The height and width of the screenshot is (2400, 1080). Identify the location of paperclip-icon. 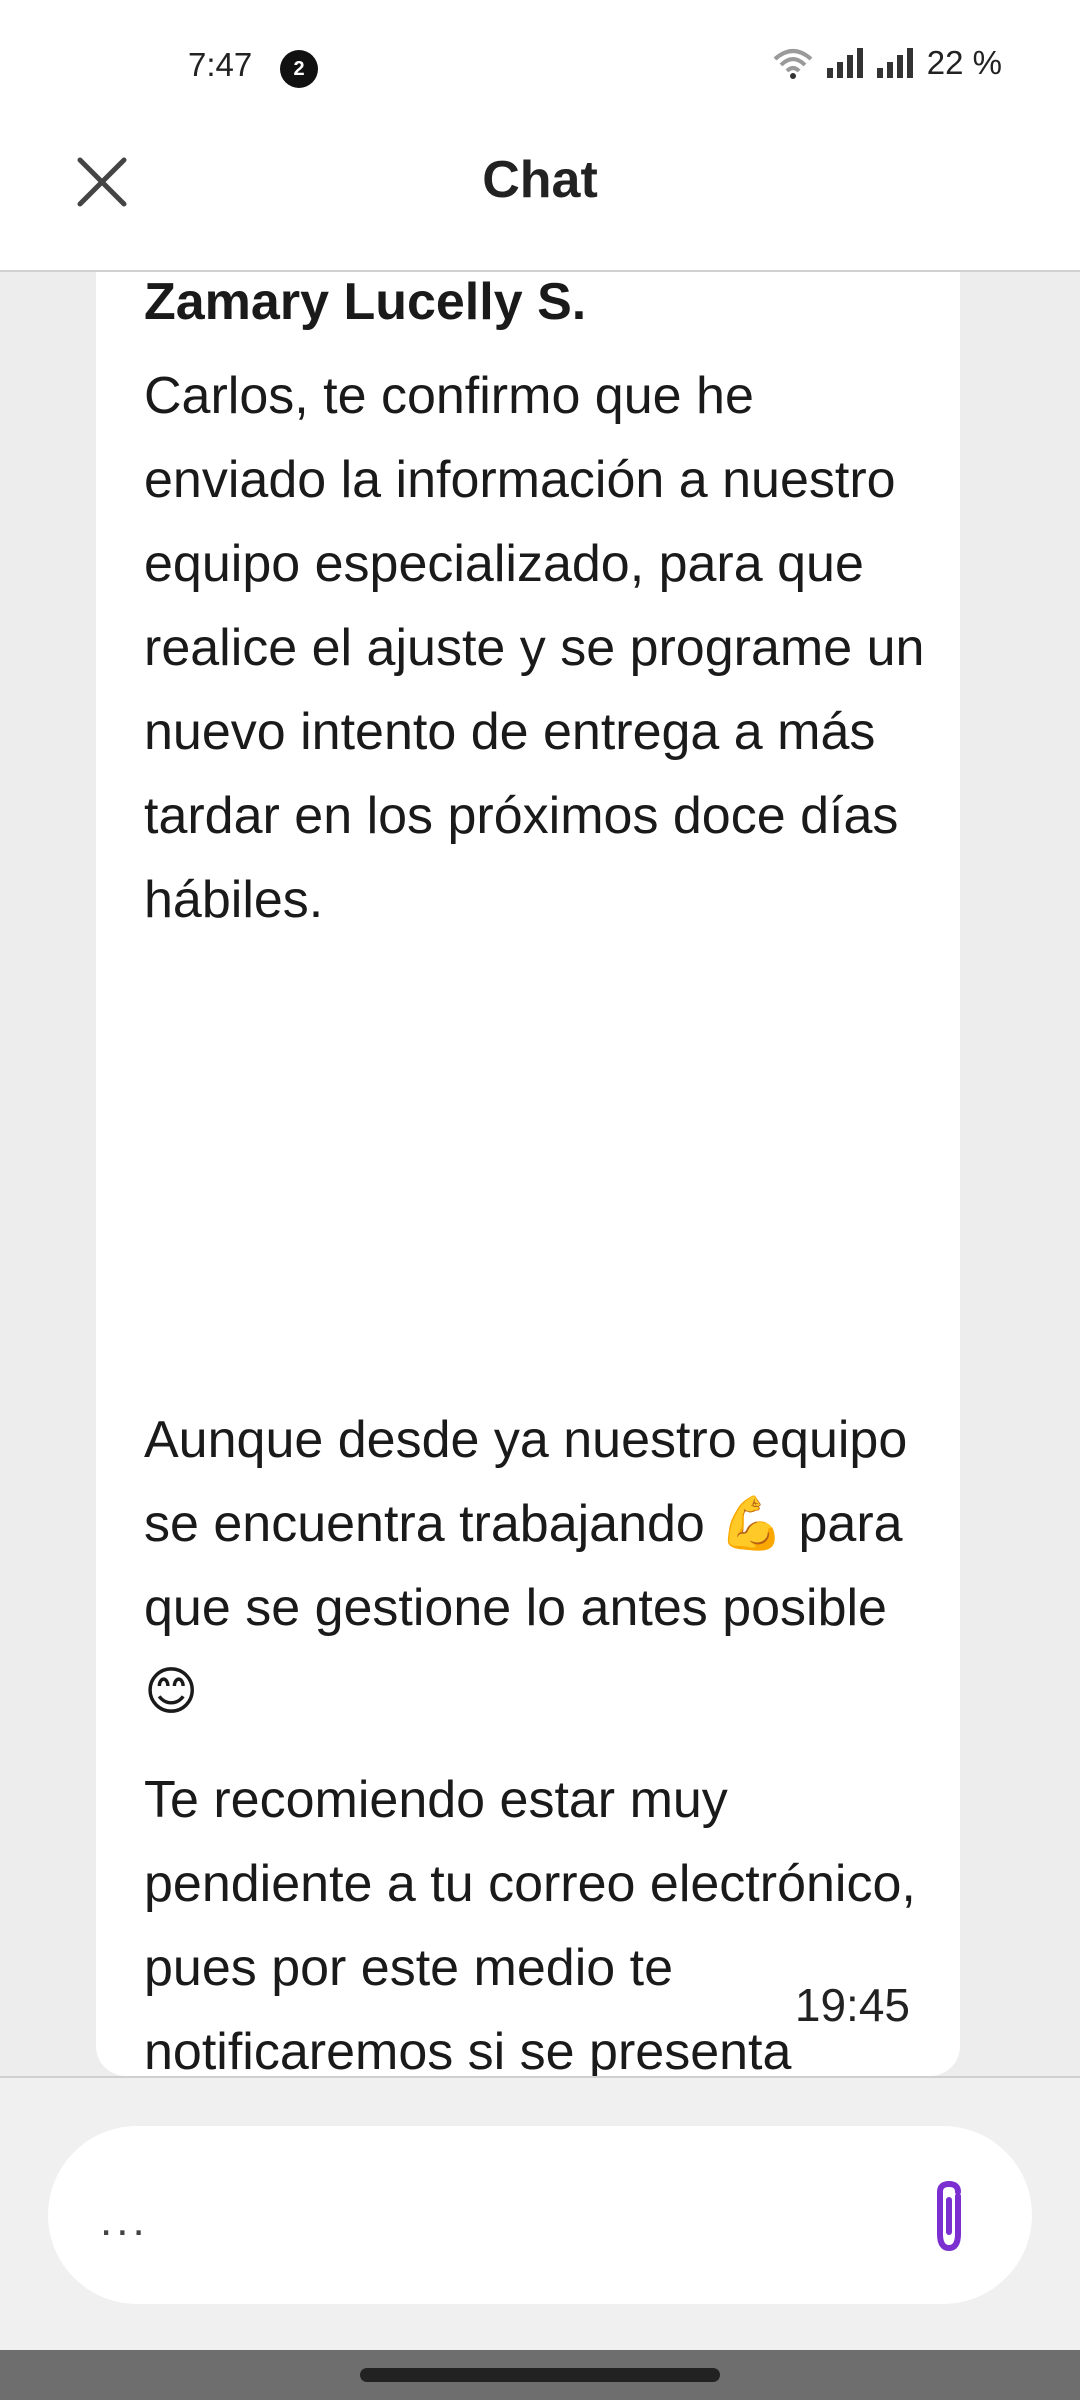
(949, 2216).